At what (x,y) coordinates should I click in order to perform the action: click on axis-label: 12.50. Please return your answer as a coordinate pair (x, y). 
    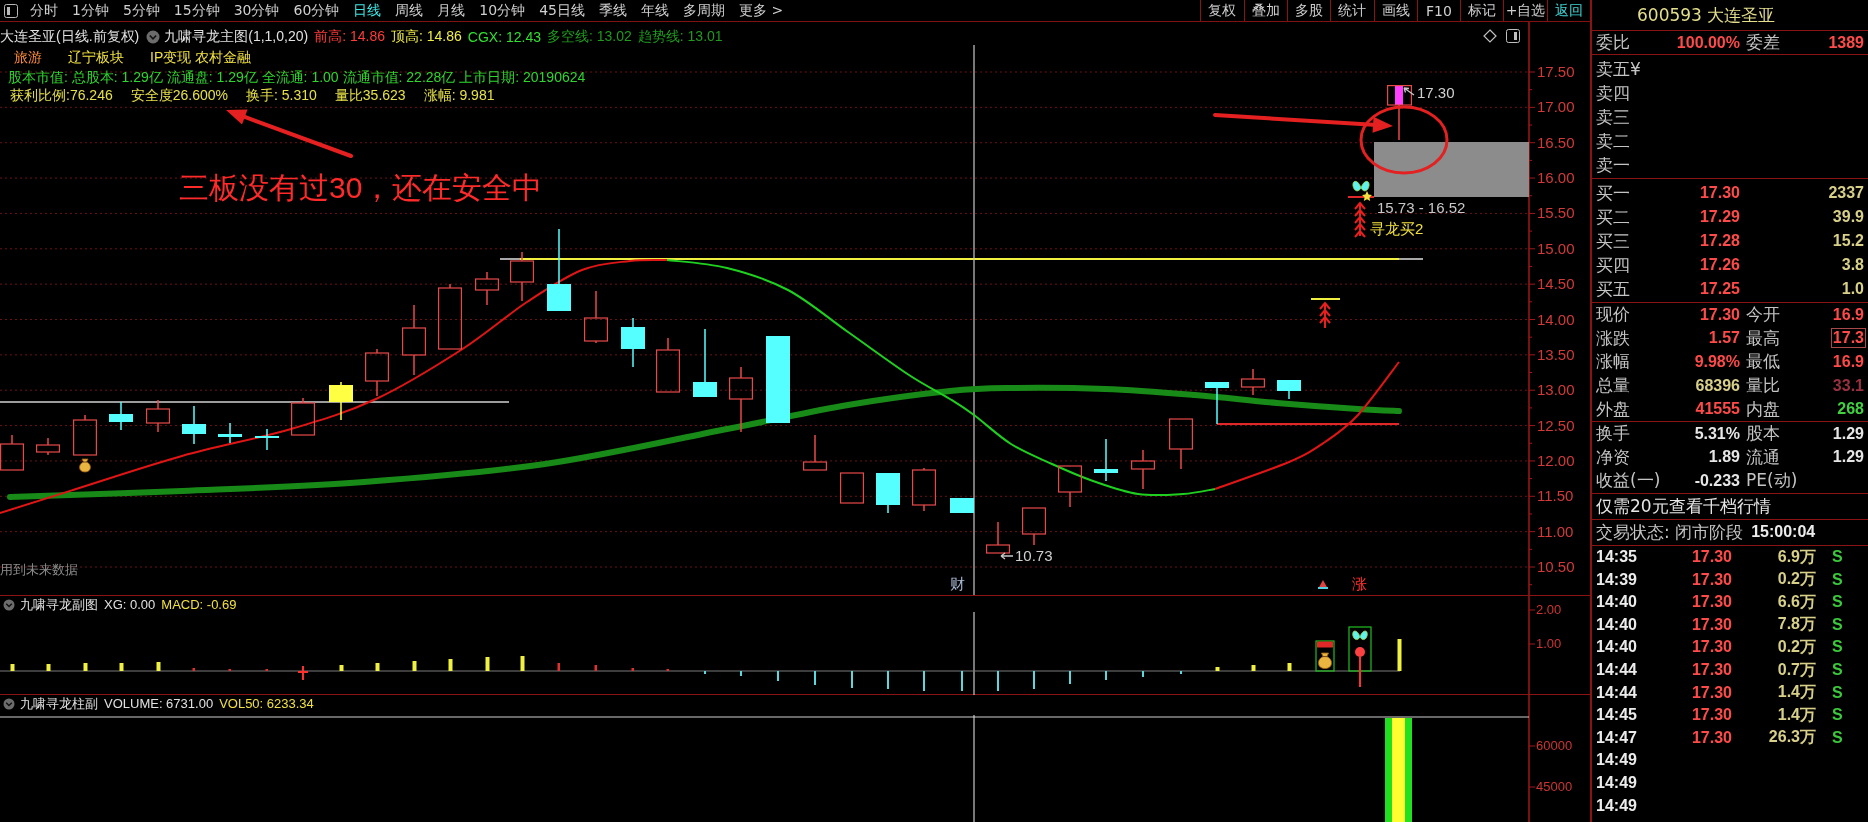
    Looking at the image, I should click on (1556, 425).